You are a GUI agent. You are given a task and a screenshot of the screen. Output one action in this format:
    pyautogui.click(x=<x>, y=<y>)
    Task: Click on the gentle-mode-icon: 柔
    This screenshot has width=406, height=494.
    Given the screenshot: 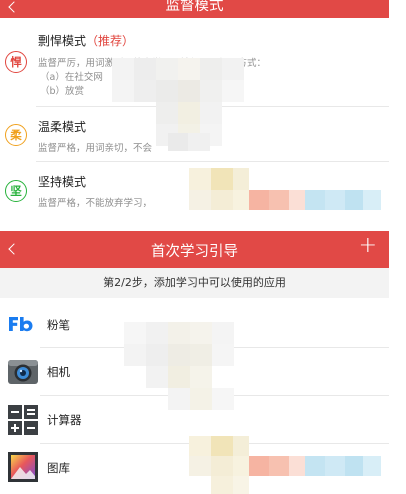 What is the action you would take?
    pyautogui.click(x=16, y=135)
    